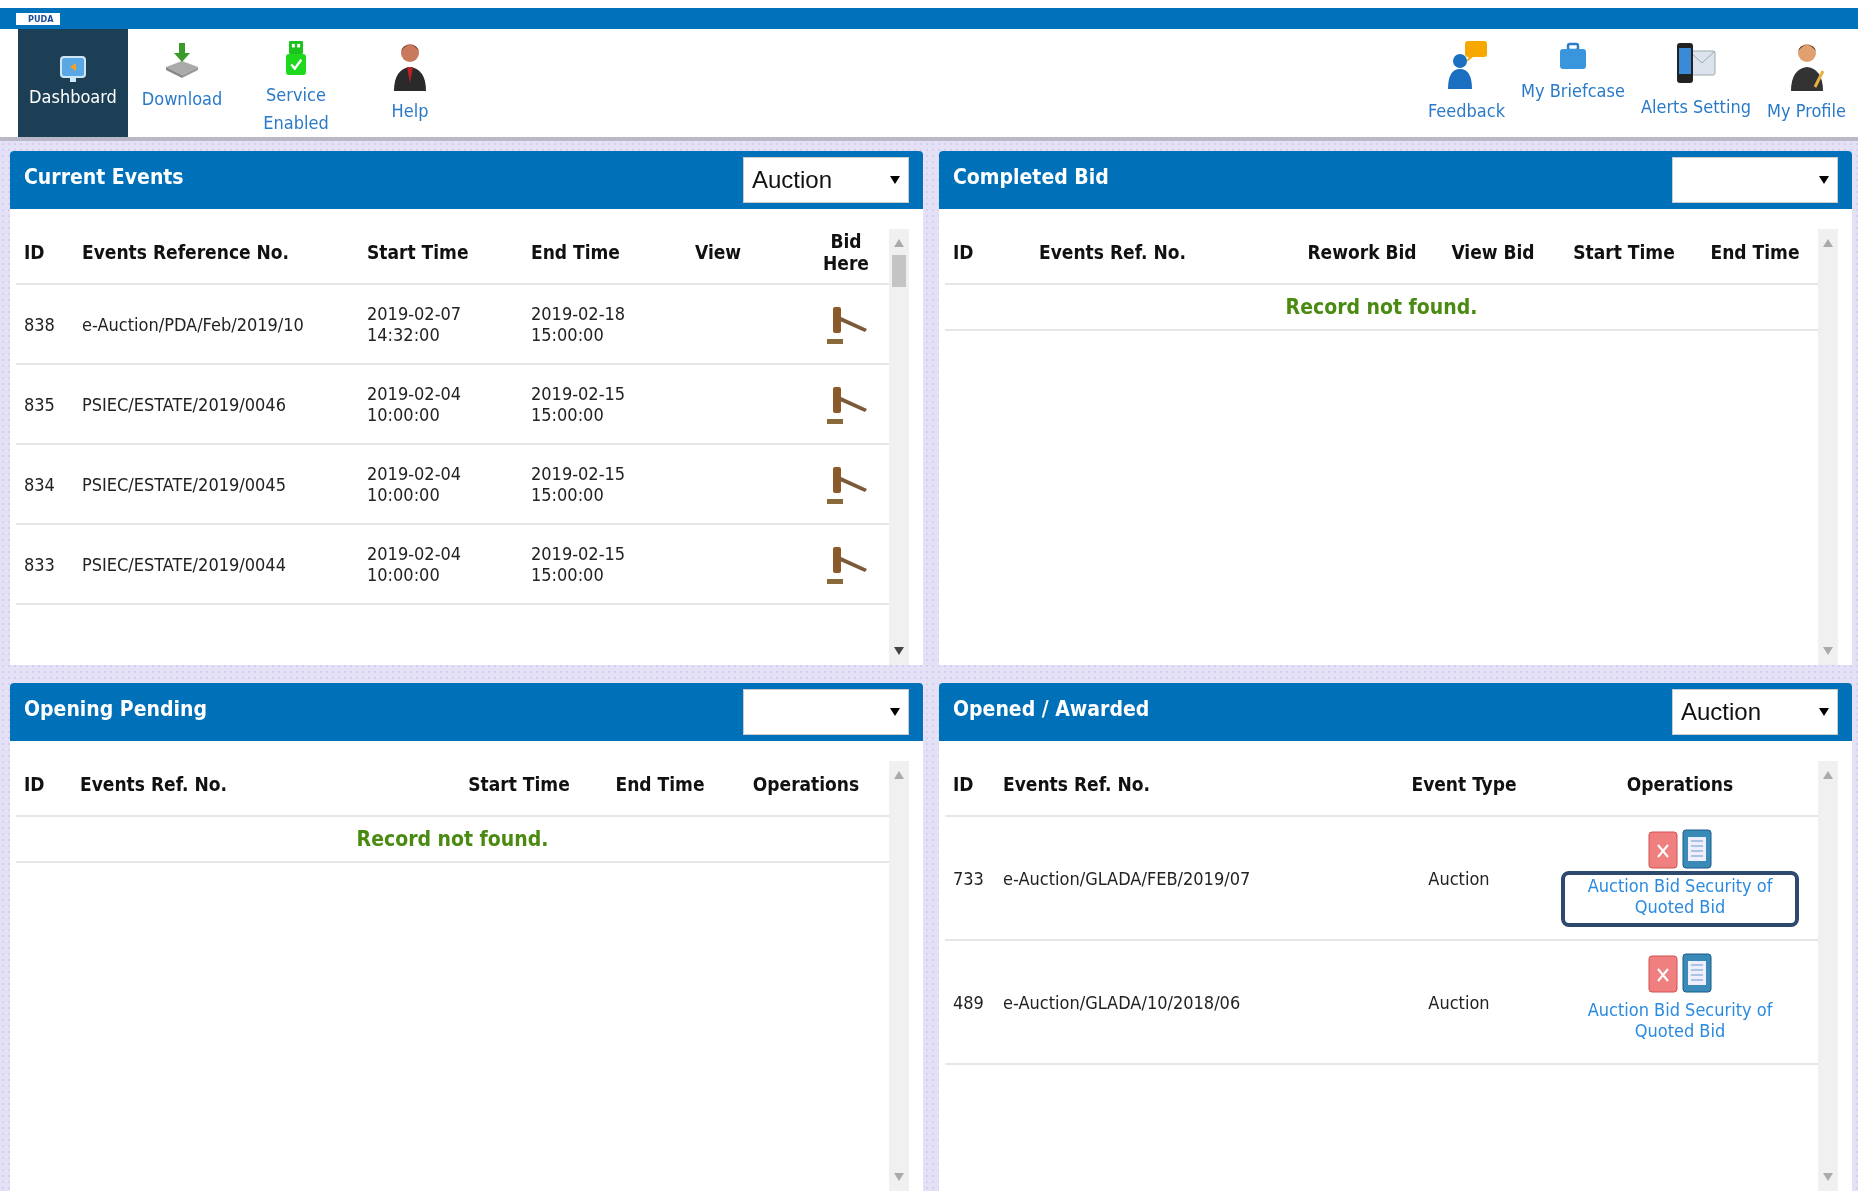 The width and height of the screenshot is (1858, 1191). I want to click on table-cell-text: 2019-02-18 15:00:00, so click(579, 324).